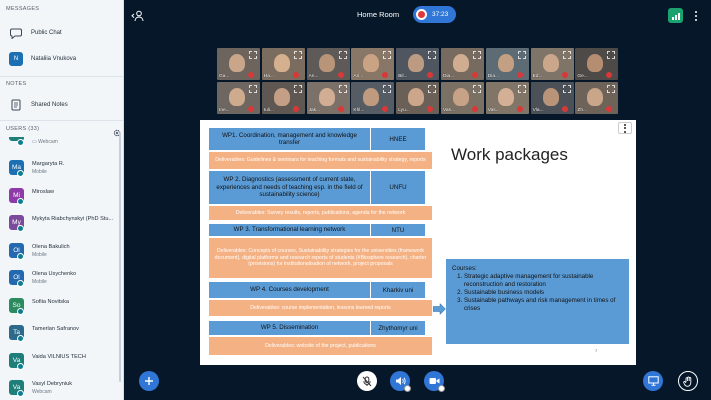  Describe the element at coordinates (61, 361) in the screenshot. I see `user-list-item: Va Vaida VILNIUS TECH` at that location.